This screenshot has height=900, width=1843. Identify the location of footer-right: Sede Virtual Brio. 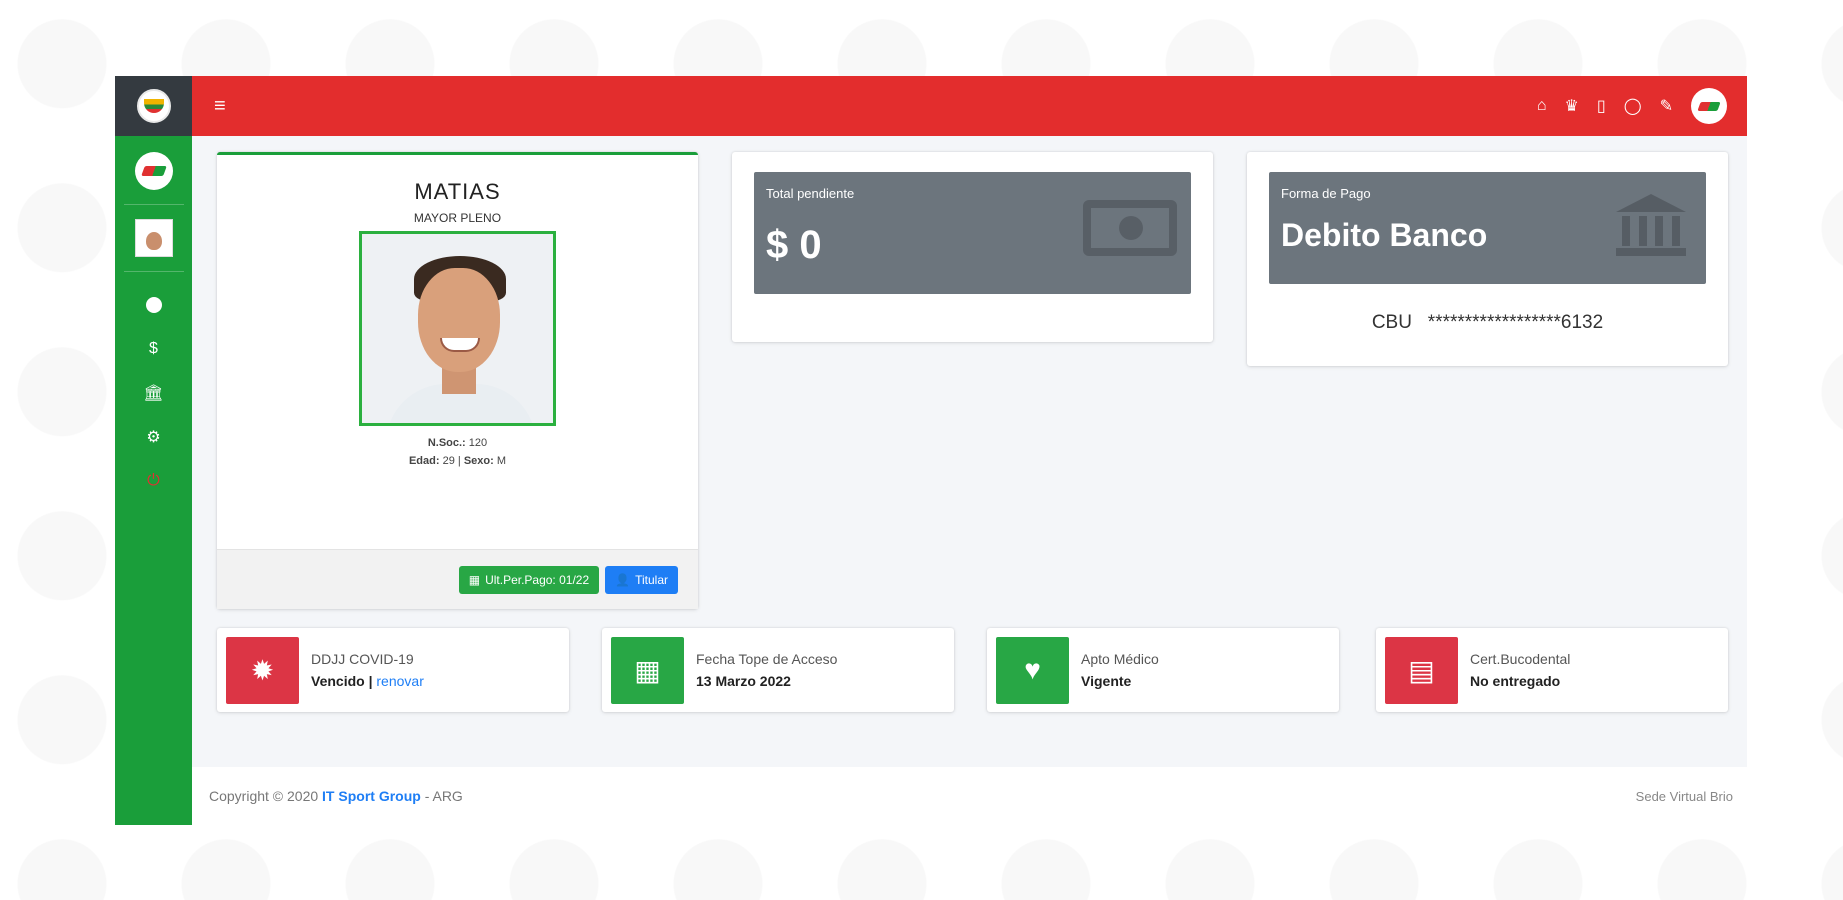
(1684, 796).